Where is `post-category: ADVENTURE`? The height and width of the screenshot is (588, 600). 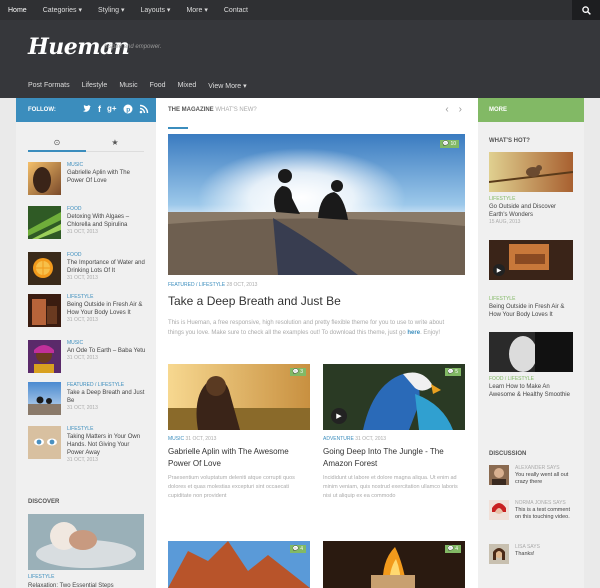 post-category: ADVENTURE is located at coordinates (338, 439).